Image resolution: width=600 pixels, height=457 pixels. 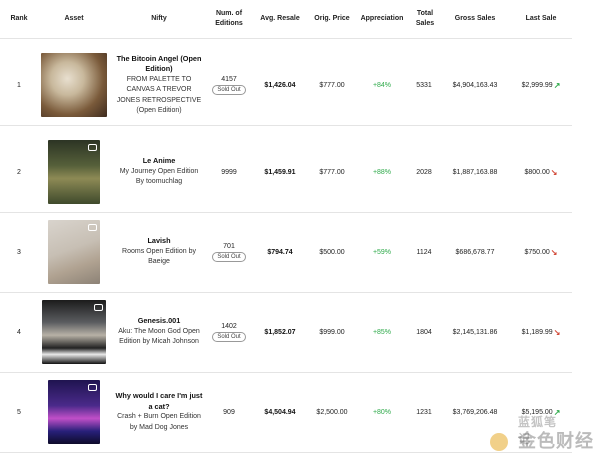 I want to click on header-orig-price: Orig. Price, so click(x=332, y=19).